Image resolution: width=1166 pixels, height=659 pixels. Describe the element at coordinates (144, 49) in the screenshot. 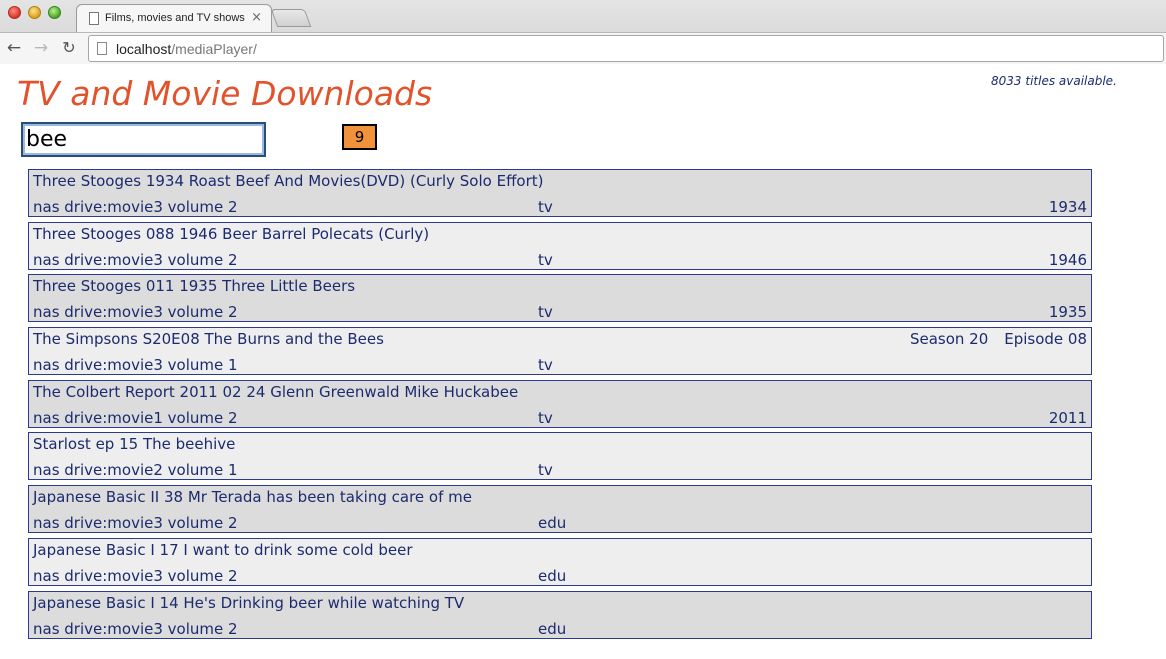

I see `url-host: localhost` at that location.